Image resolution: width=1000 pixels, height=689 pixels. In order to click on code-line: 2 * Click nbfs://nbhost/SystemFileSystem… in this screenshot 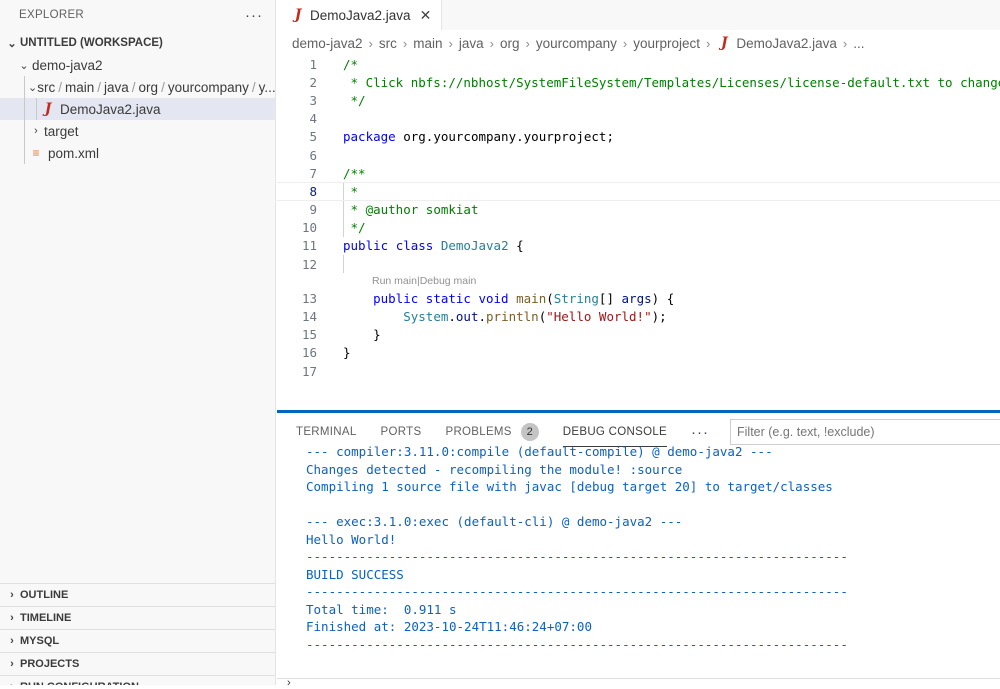, I will do `click(638, 82)`.